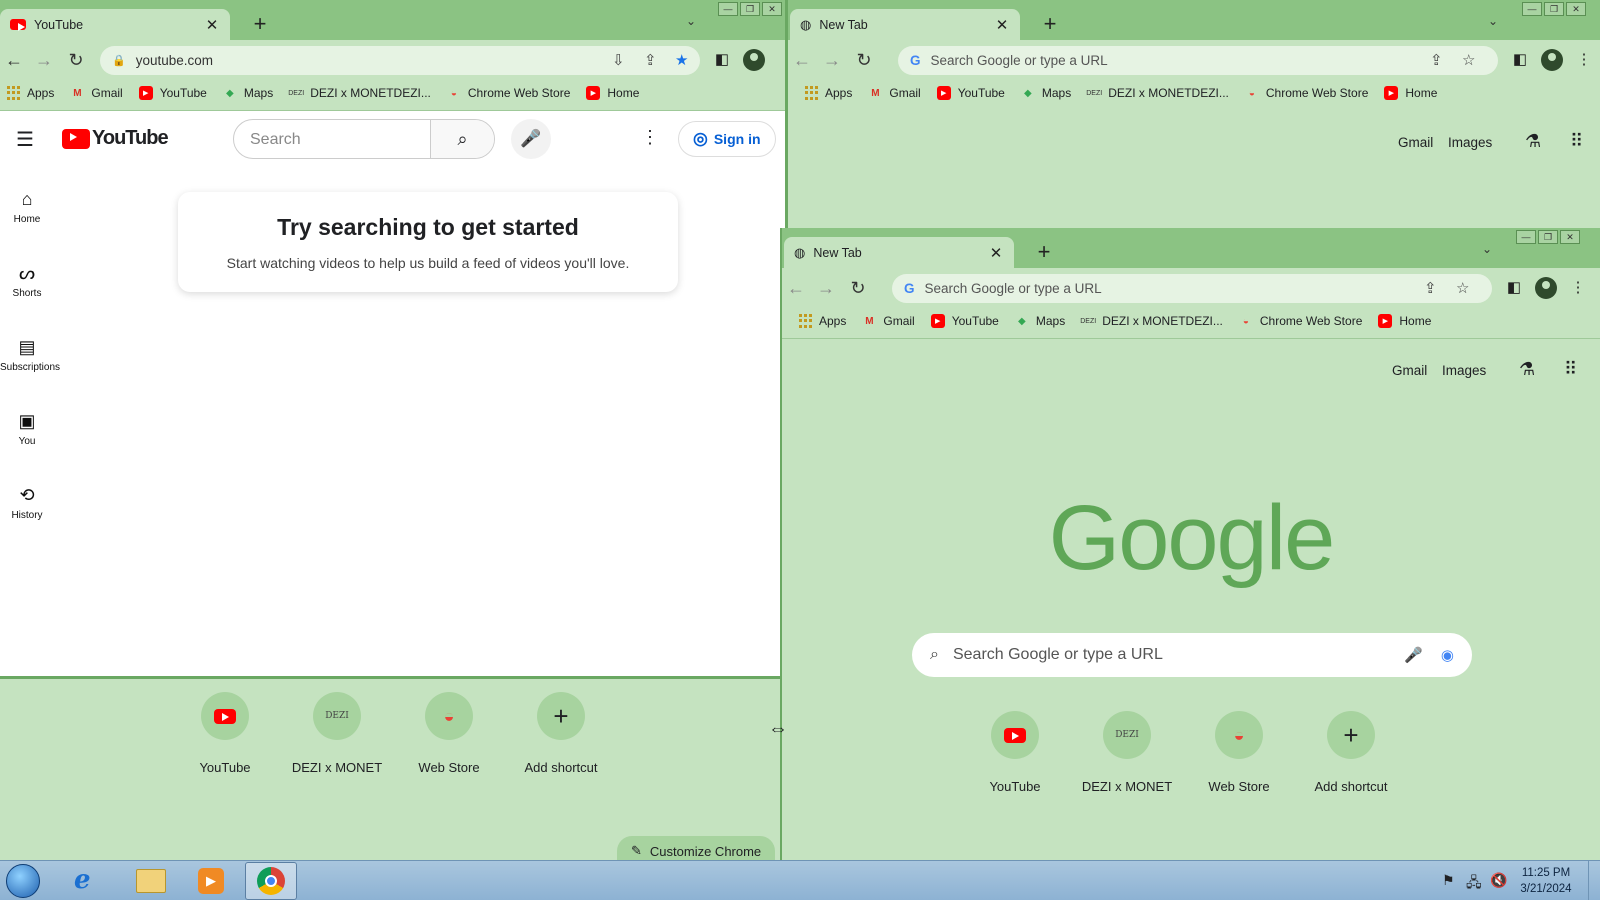  What do you see at coordinates (82, 880) in the screenshot?
I see `internet-explorer-icon: e` at bounding box center [82, 880].